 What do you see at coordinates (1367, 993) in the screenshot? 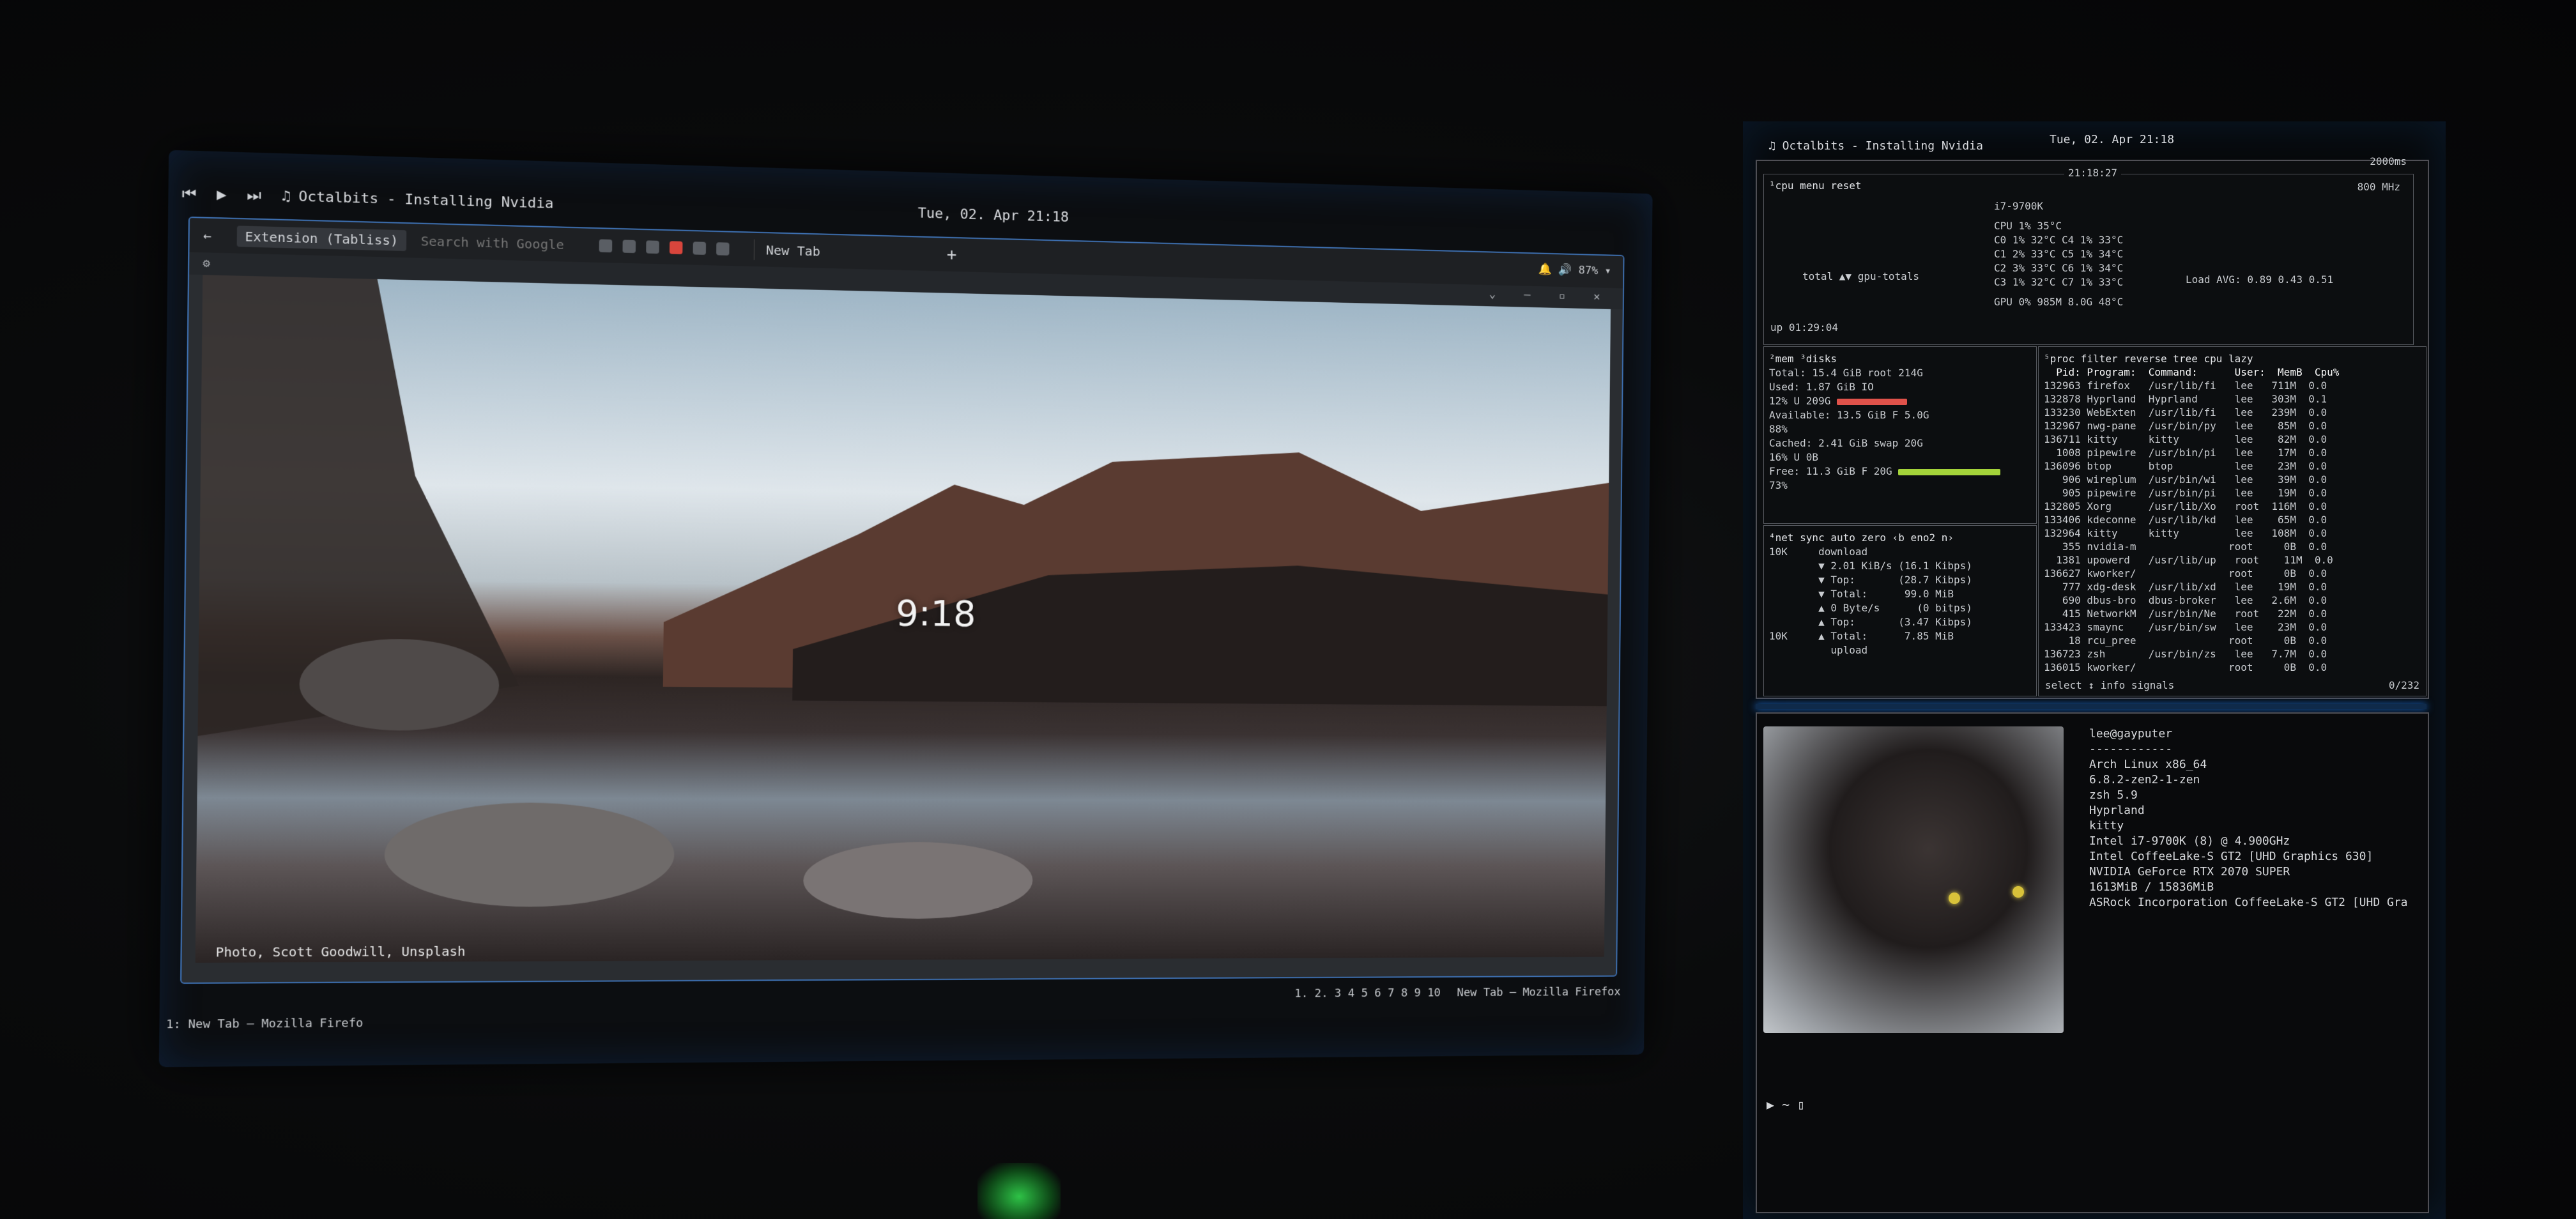
I see `workspace-list: 1. 2. 3 4 5 6 7 8 9 10` at bounding box center [1367, 993].